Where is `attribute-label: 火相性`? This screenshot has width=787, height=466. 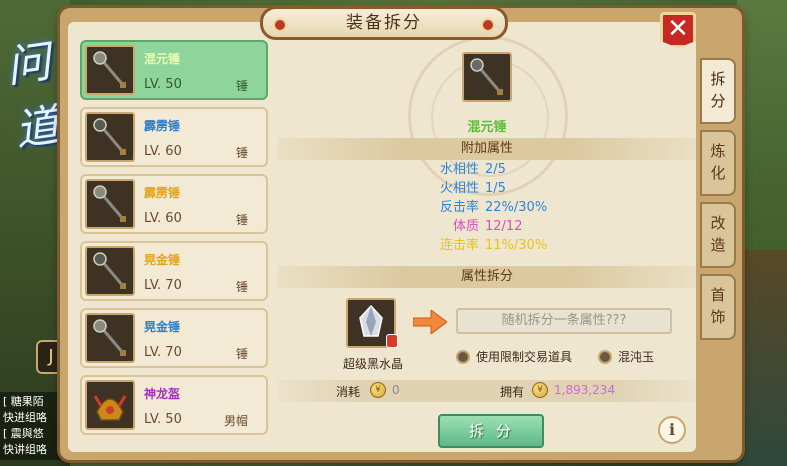 attribute-label: 火相性 is located at coordinates (459, 188).